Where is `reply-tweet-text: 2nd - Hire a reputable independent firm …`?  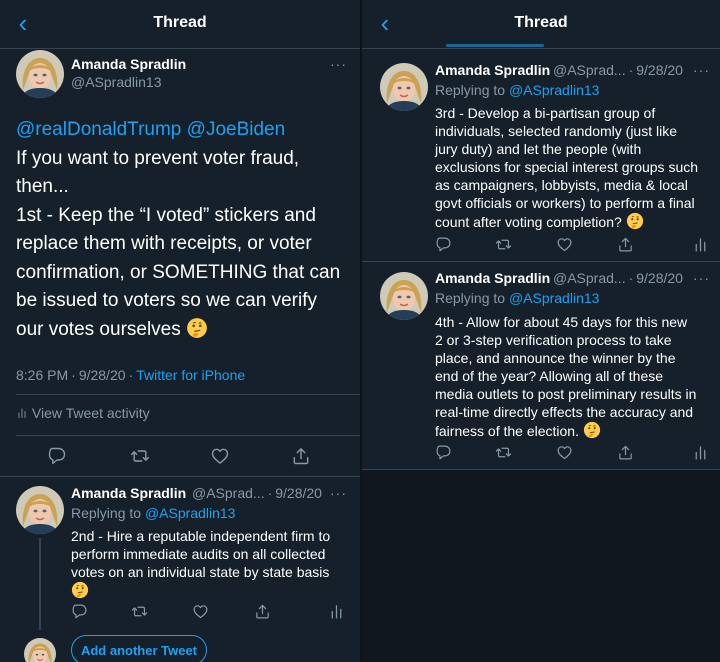
reply-tweet-text: 2nd - Hire a reputable independent firm … is located at coordinates (212, 563).